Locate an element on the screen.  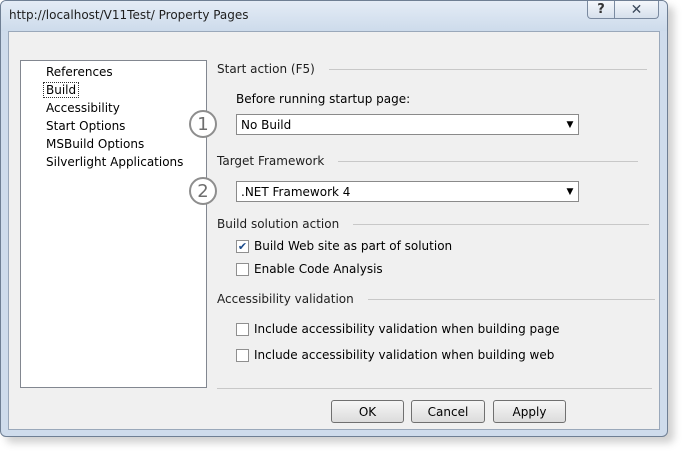
nav-item-label: References is located at coordinates (79, 72).